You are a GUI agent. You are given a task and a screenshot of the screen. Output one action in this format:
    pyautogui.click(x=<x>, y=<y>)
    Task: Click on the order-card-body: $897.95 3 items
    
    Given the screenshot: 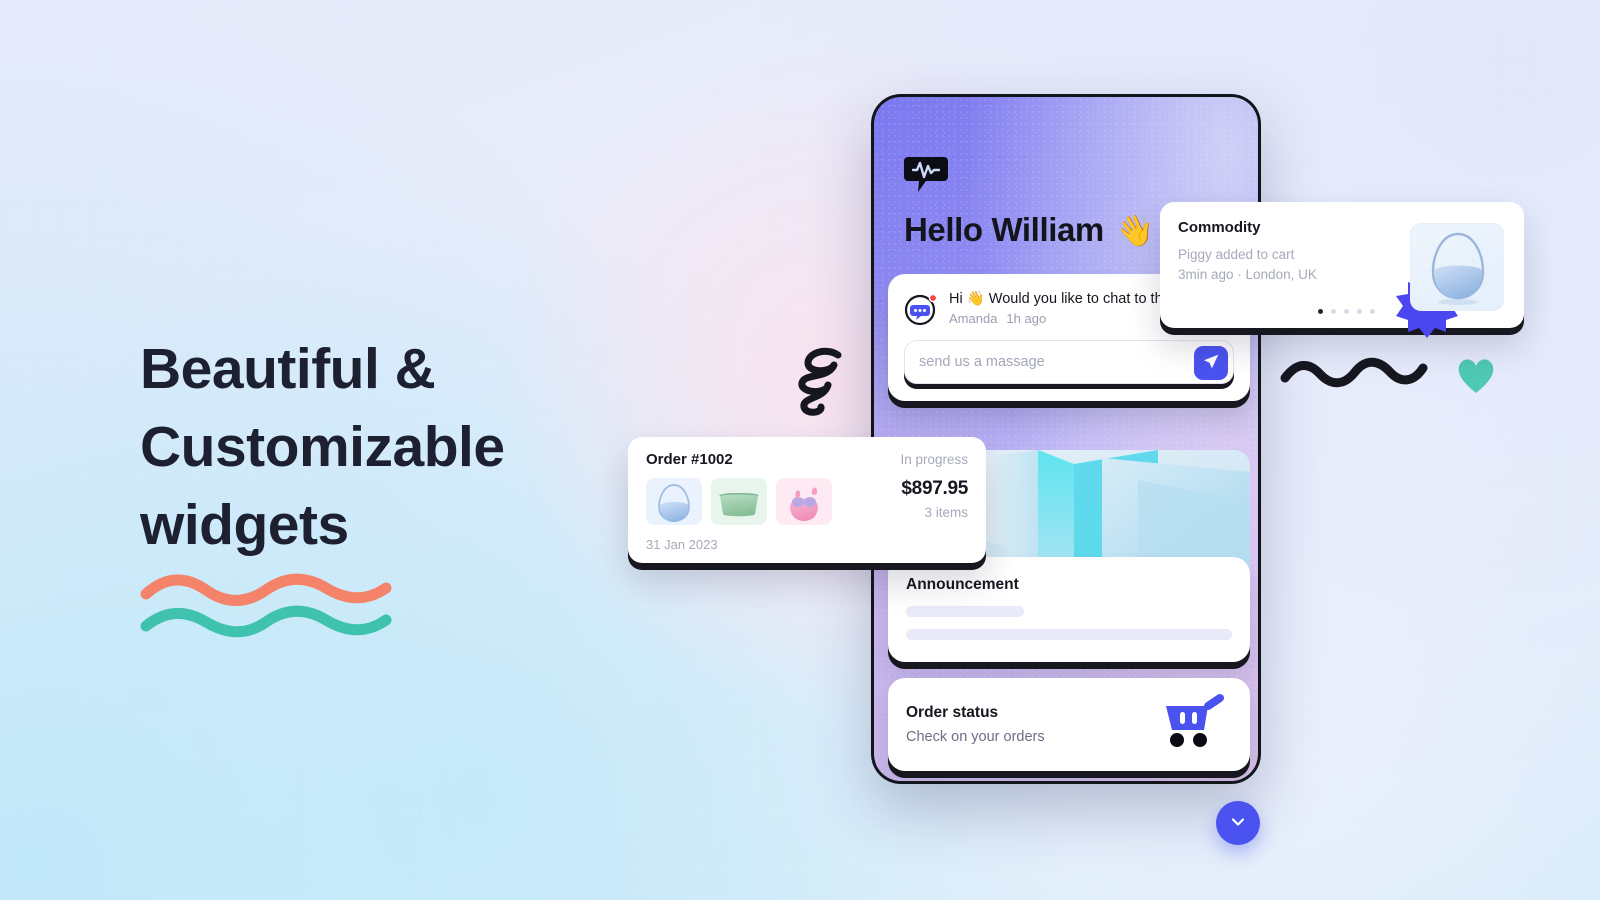 What is the action you would take?
    pyautogui.click(x=807, y=501)
    